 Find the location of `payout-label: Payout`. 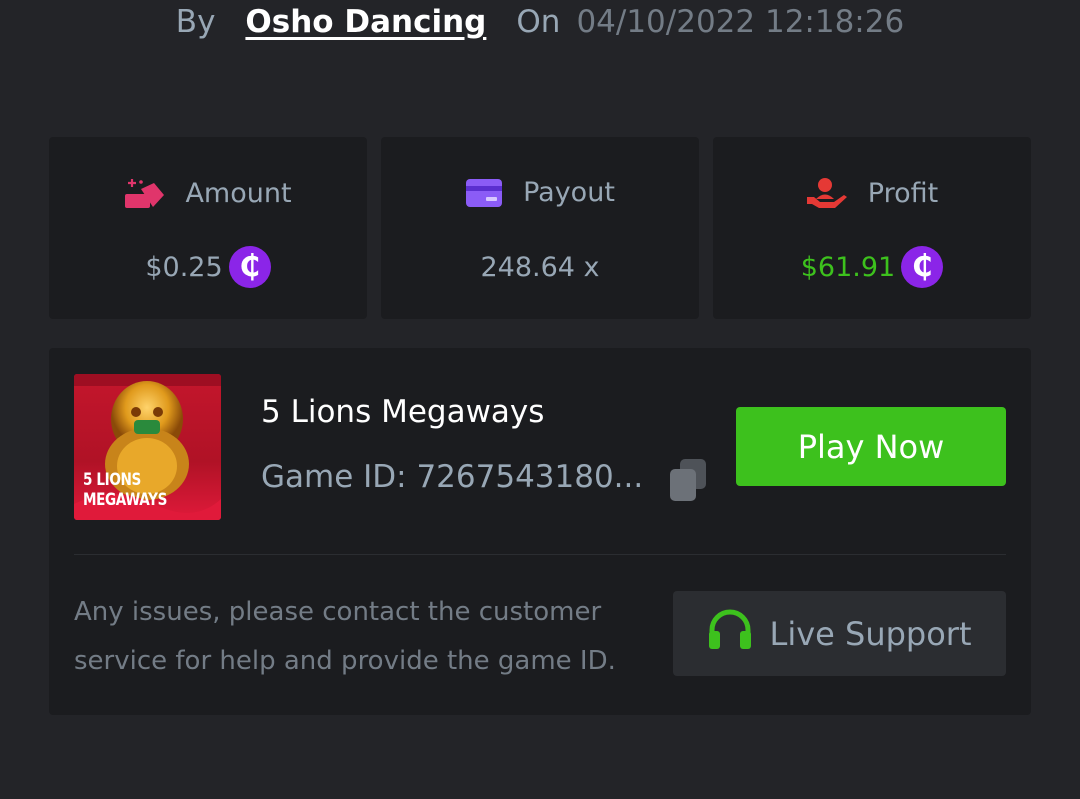

payout-label: Payout is located at coordinates (569, 192).